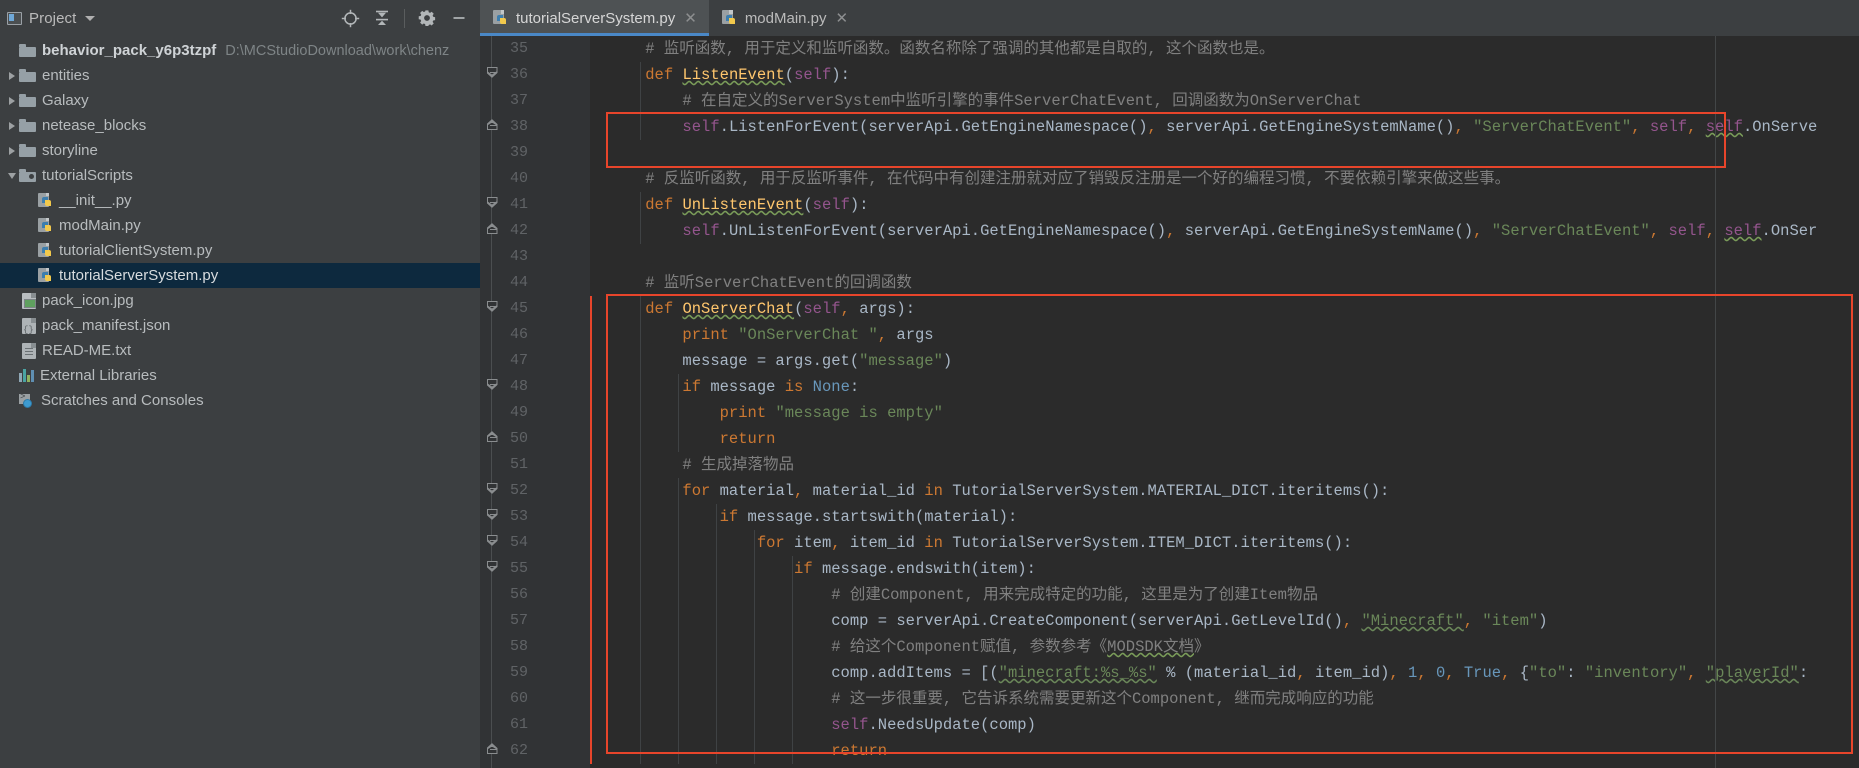  What do you see at coordinates (98, 375) in the screenshot?
I see `tree-label: External Libraries` at bounding box center [98, 375].